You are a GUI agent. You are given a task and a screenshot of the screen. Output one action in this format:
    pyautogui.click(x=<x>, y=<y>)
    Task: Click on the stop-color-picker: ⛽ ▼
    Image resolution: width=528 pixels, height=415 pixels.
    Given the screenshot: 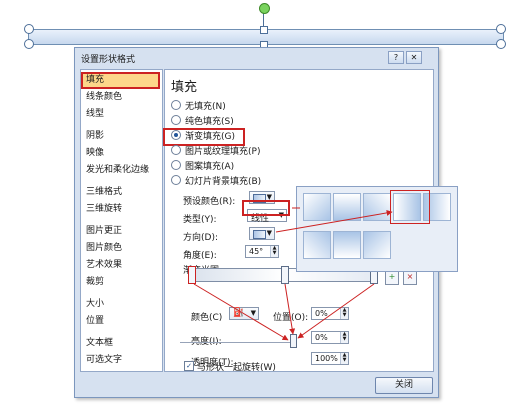 What is the action you would take?
    pyautogui.click(x=244, y=313)
    